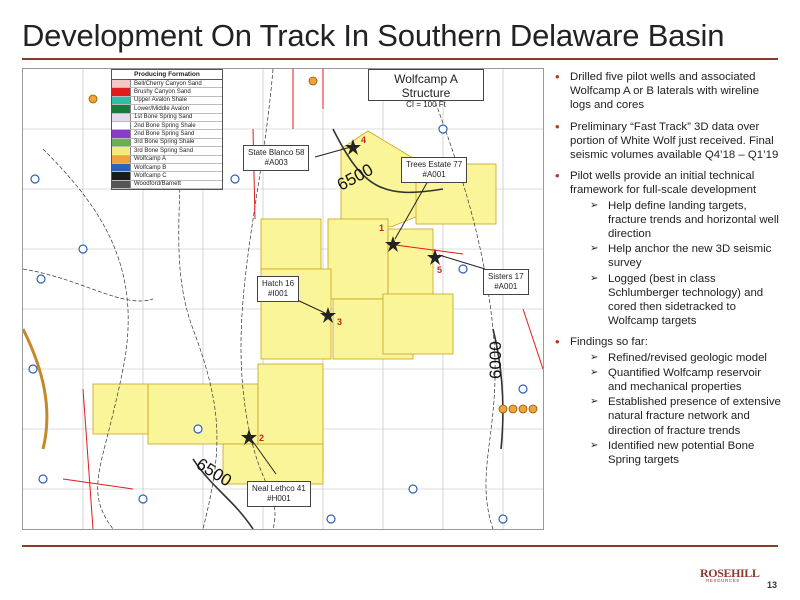  Describe the element at coordinates (150, 175) in the screenshot. I see `legend-label: Wolfcamp C` at that location.